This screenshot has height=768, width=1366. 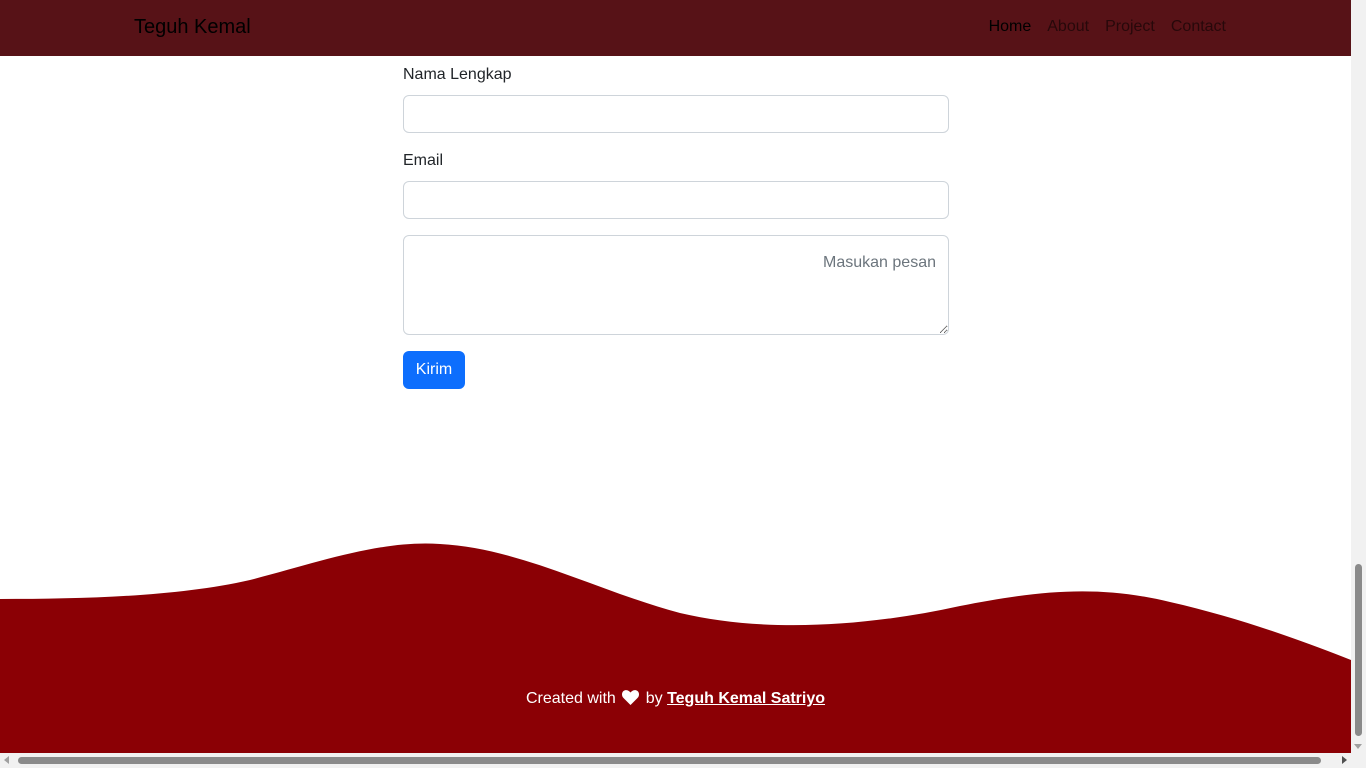 What do you see at coordinates (434, 370) in the screenshot?
I see `submit-button: Kirim` at bounding box center [434, 370].